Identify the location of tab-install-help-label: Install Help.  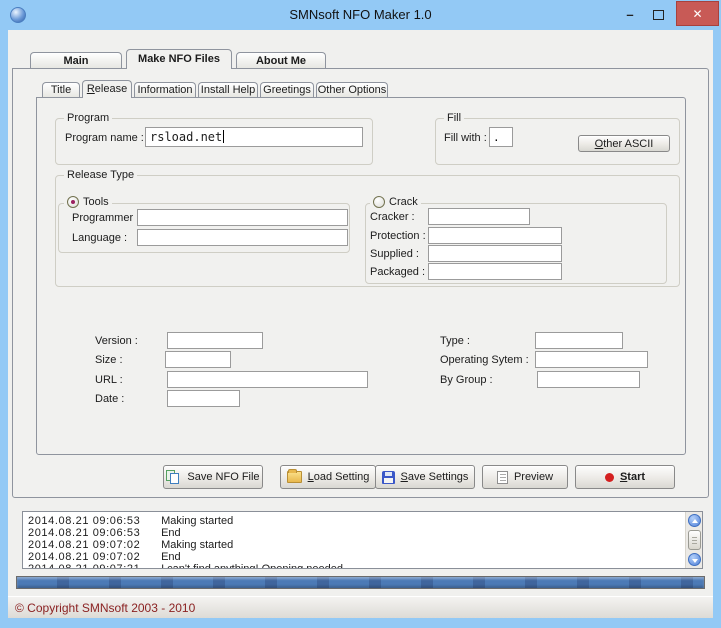
(228, 90).